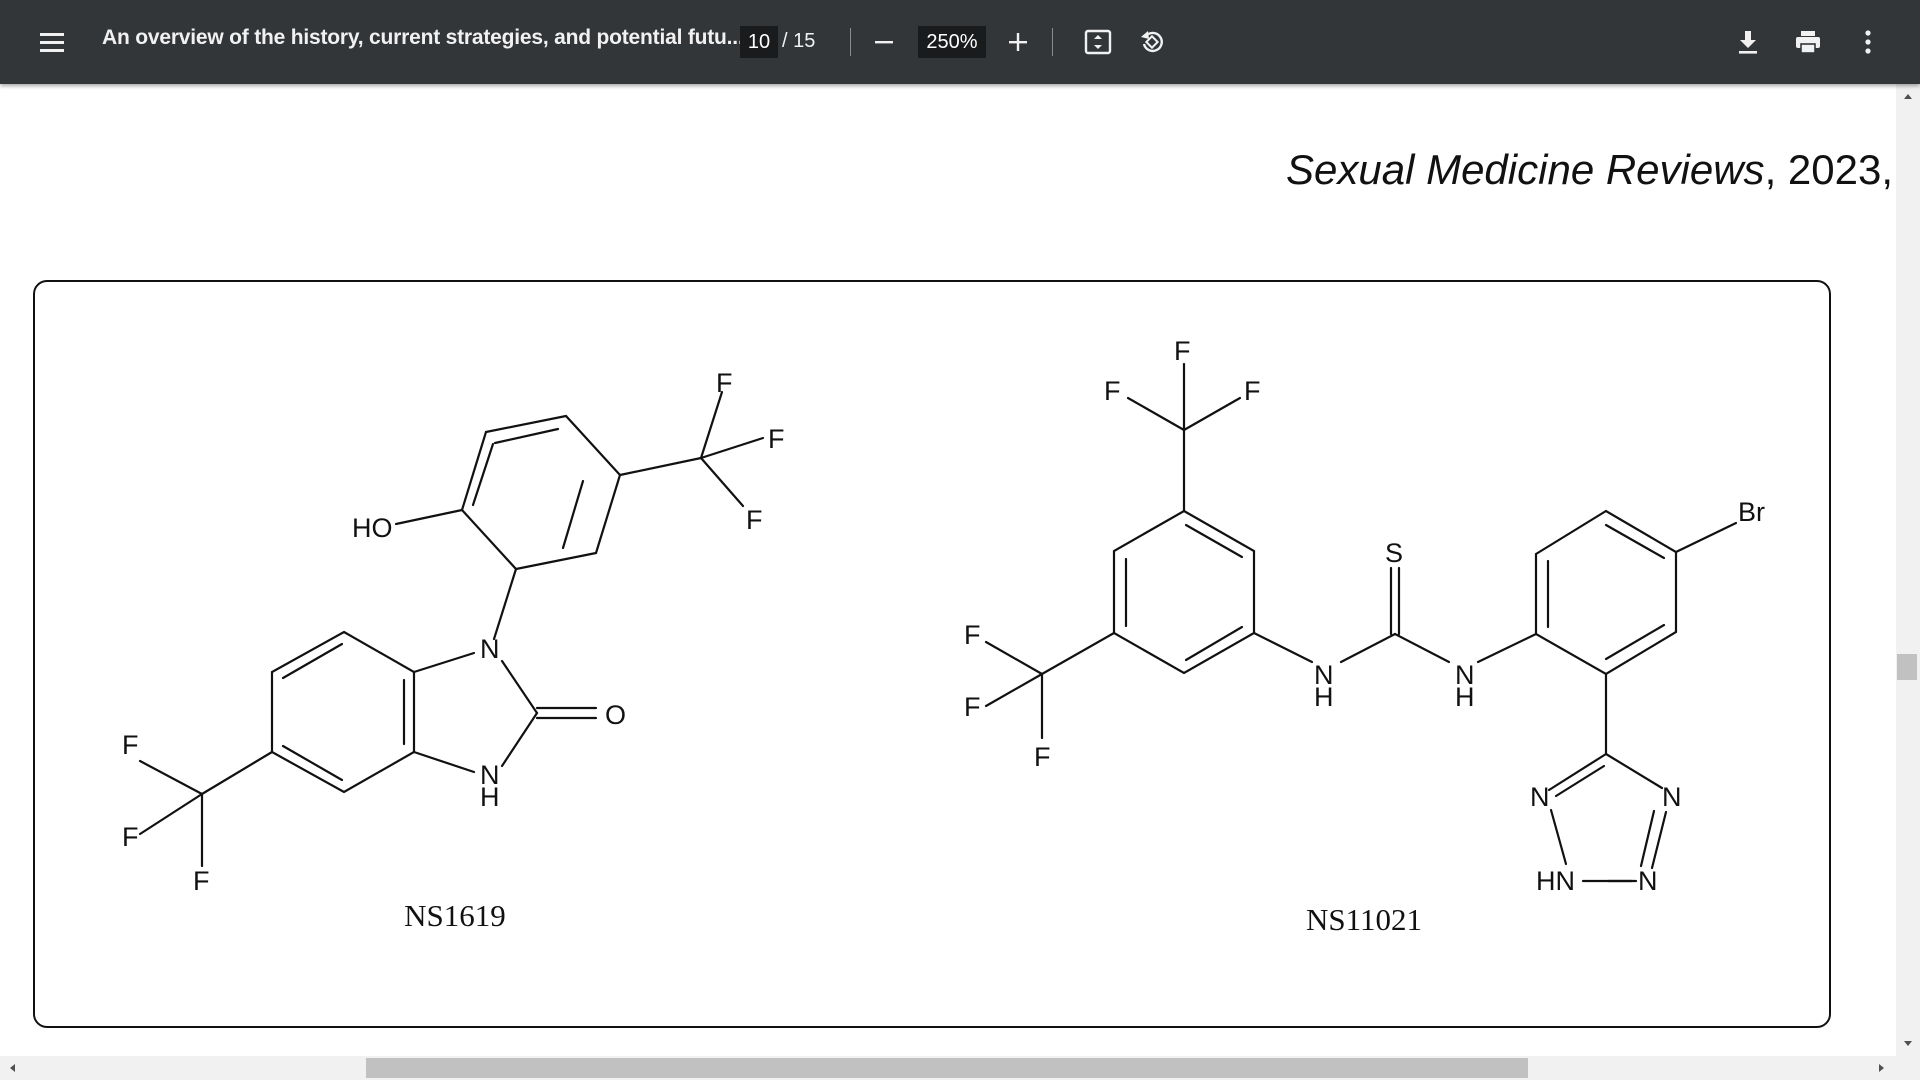 This screenshot has width=1920, height=1080. Describe the element at coordinates (1751, 512) in the screenshot. I see `atom-label: Br` at that location.